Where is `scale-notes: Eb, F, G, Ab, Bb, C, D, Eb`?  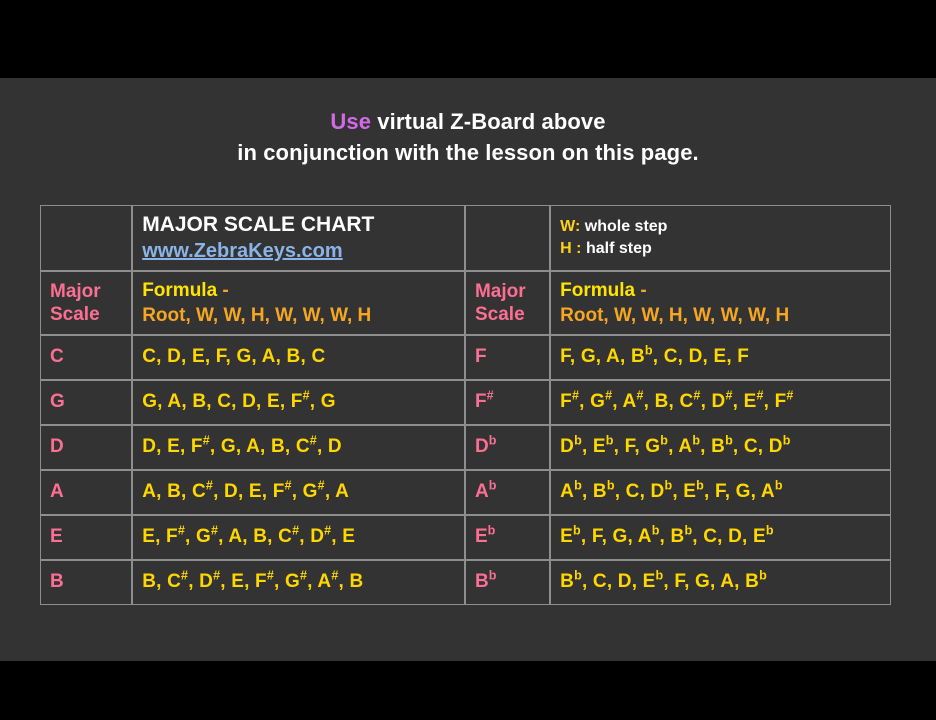
scale-notes: Eb, F, G, Ab, Bb, C, D, Eb is located at coordinates (667, 535).